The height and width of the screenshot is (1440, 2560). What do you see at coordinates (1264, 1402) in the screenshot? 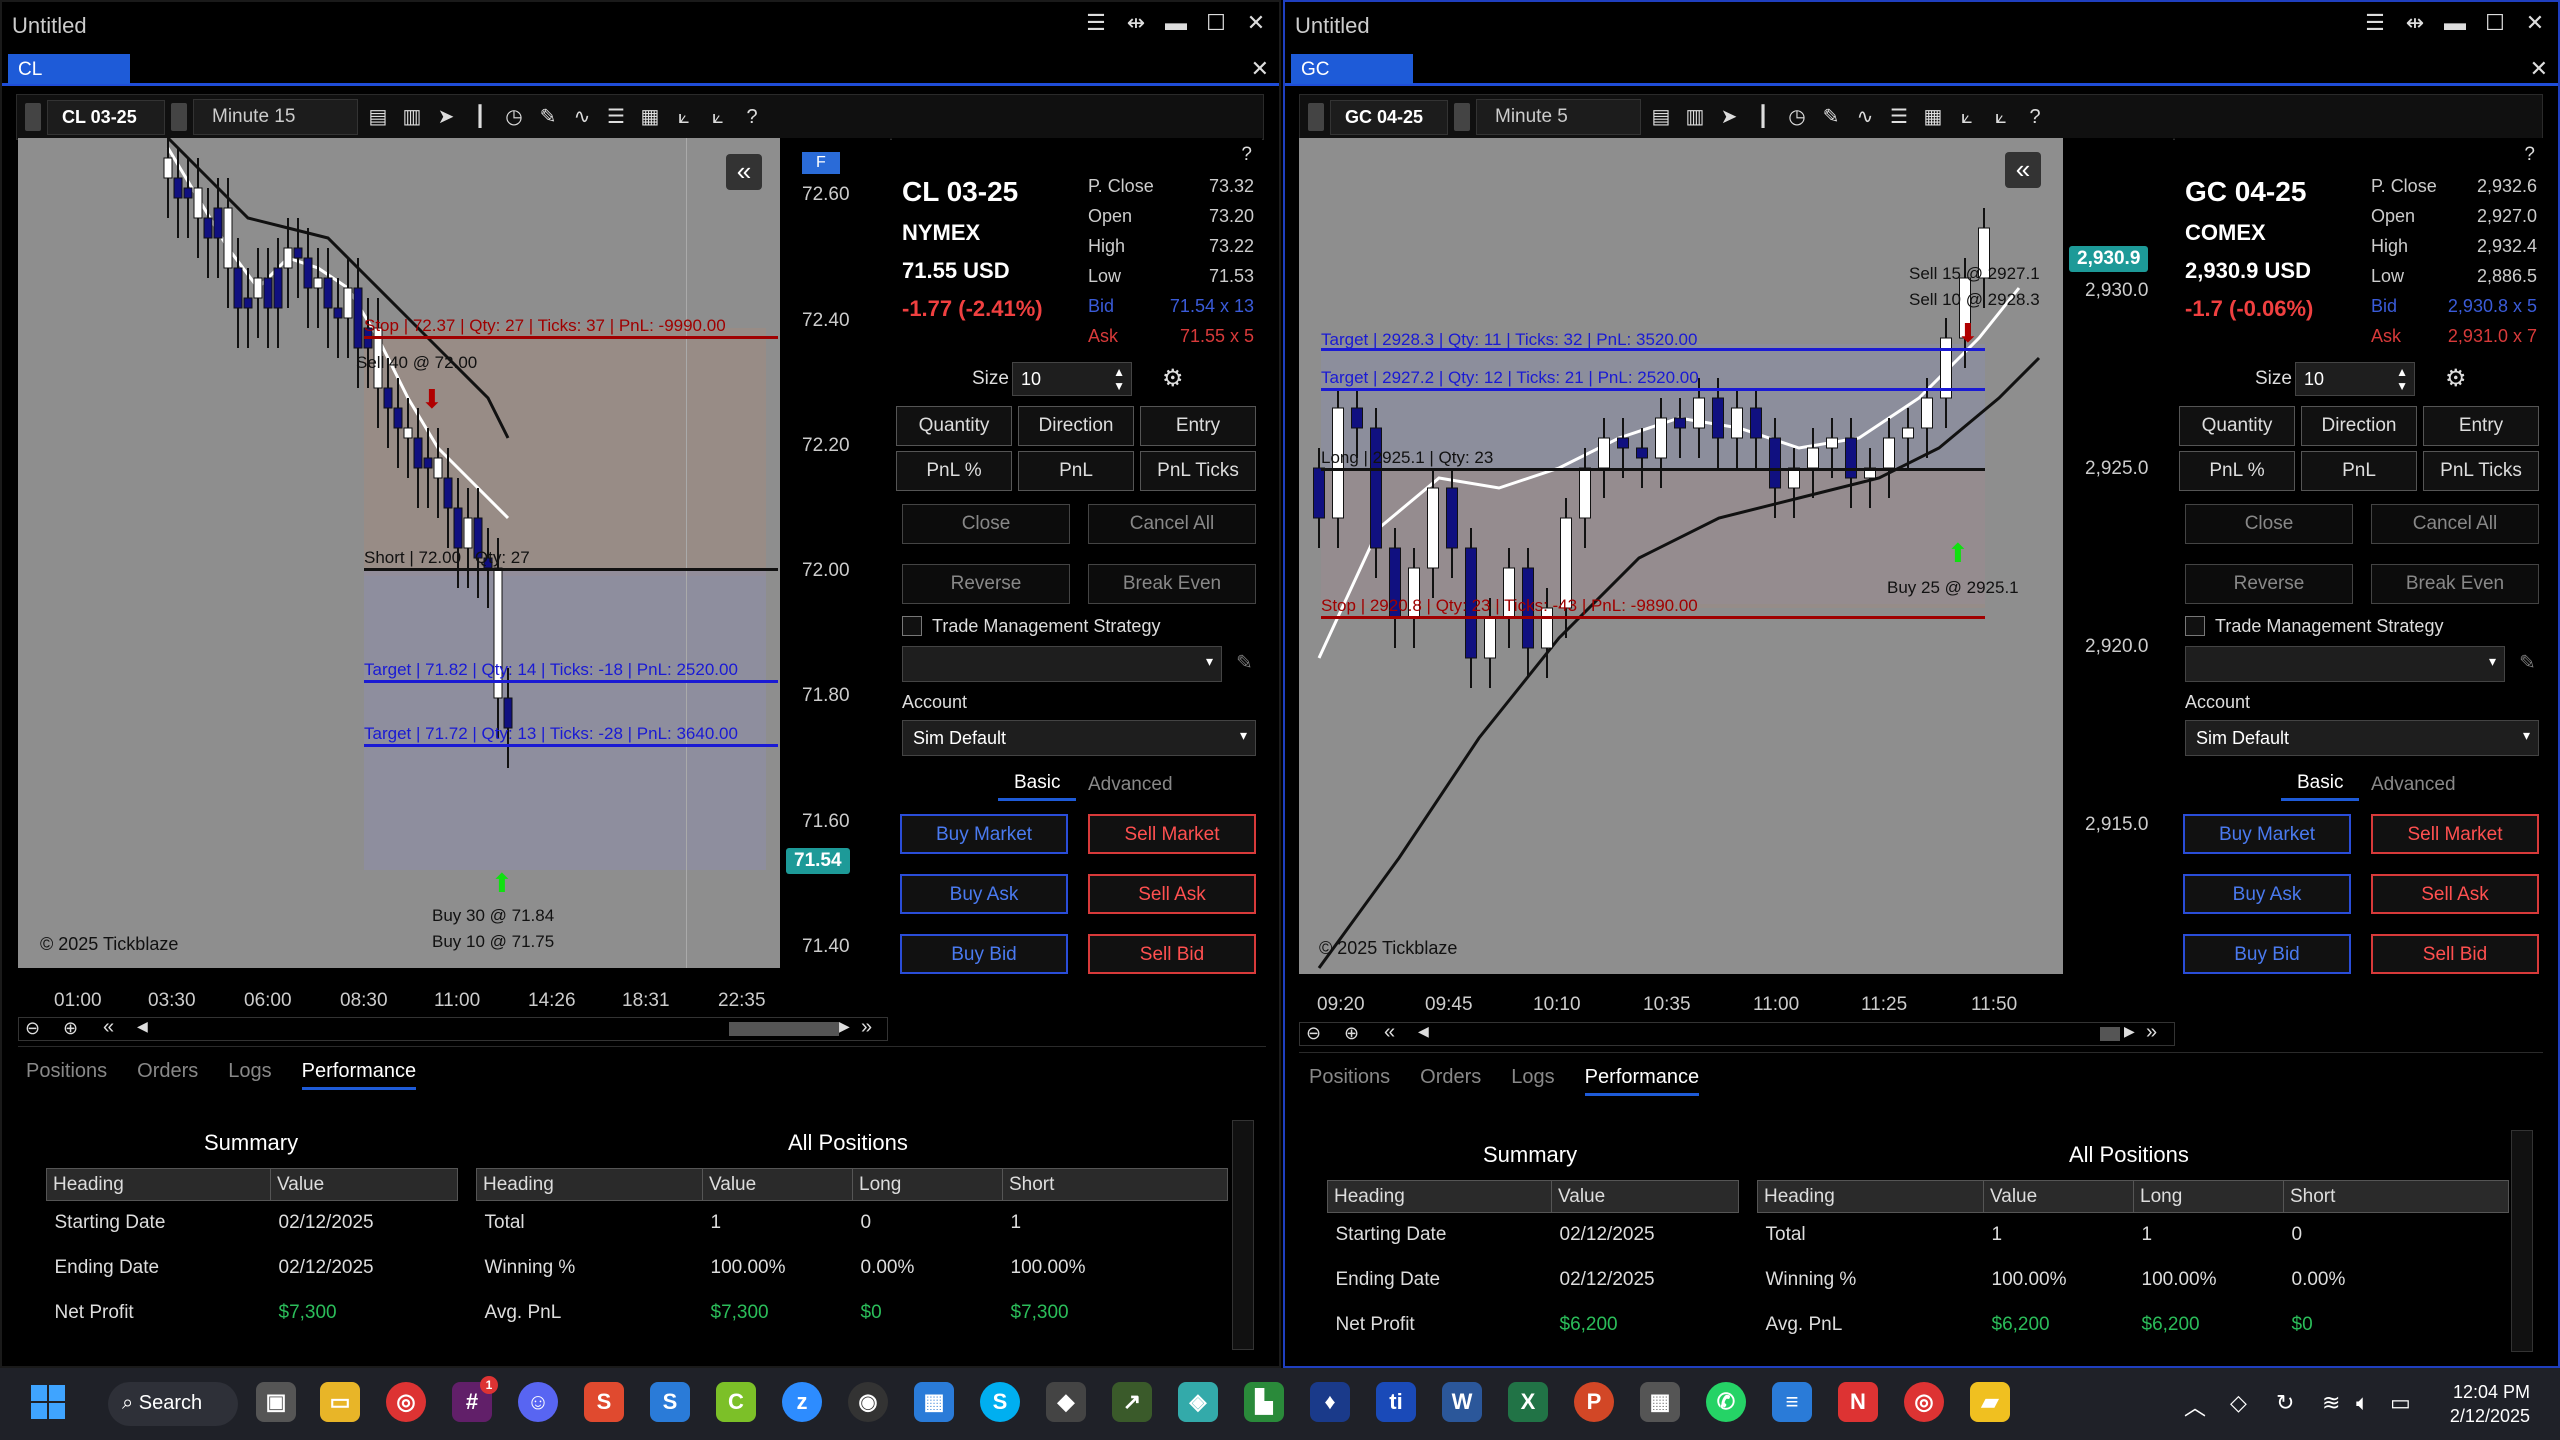
I see `chart-app-icon: ▙` at bounding box center [1264, 1402].